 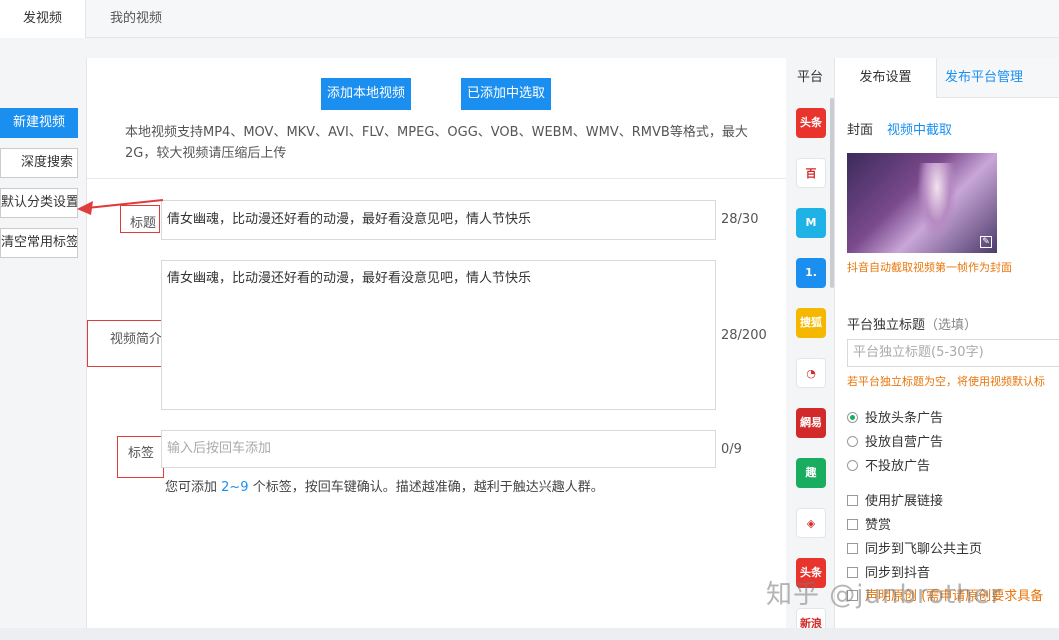 What do you see at coordinates (529, 634) in the screenshot?
I see `bottom-bar` at bounding box center [529, 634].